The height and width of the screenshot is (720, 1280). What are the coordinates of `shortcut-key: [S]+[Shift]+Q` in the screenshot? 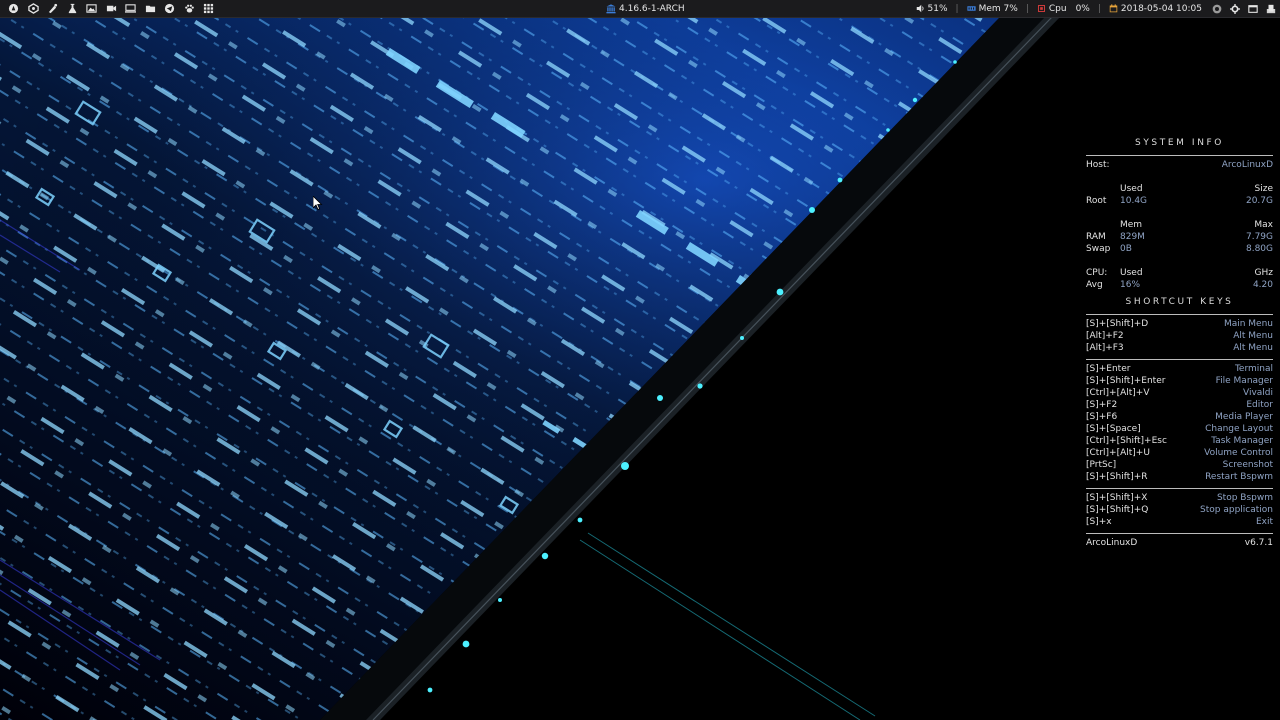 It's located at (1117, 510).